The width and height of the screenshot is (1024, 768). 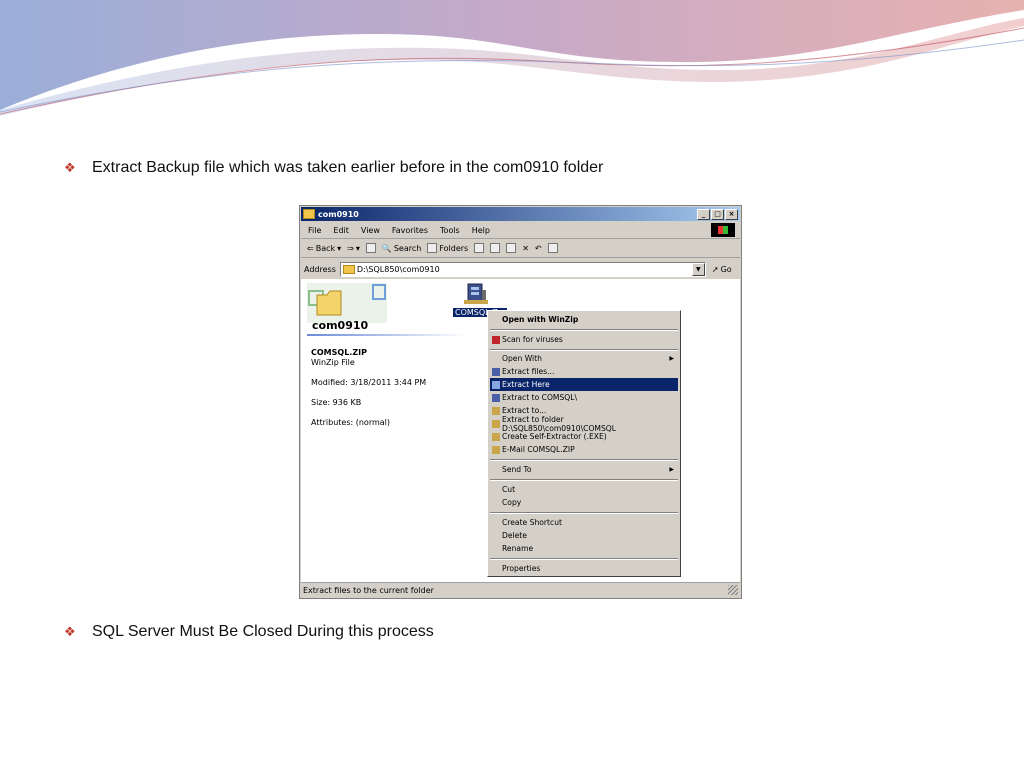 What do you see at coordinates (584, 522) in the screenshot?
I see `menu-item-create-shortcut: Create Shortcut` at bounding box center [584, 522].